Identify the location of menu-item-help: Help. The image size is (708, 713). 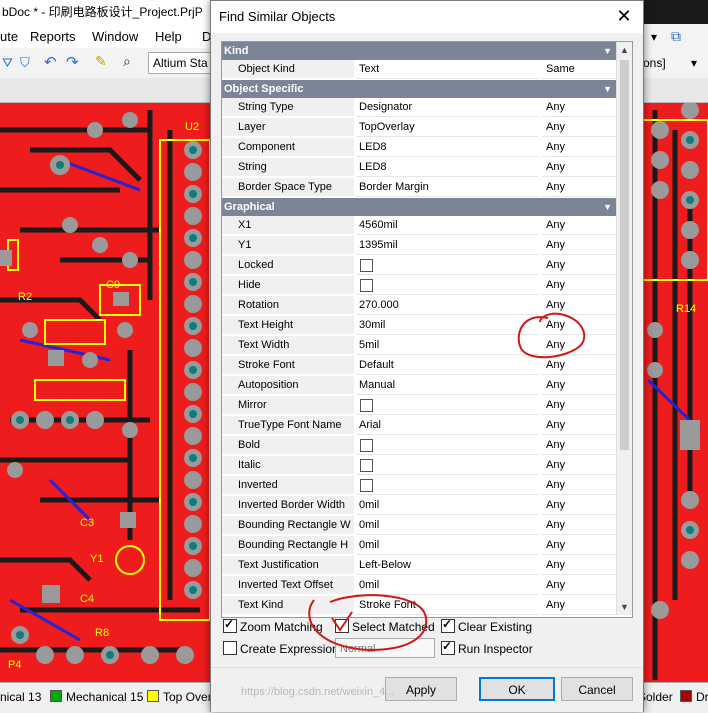
(168, 36).